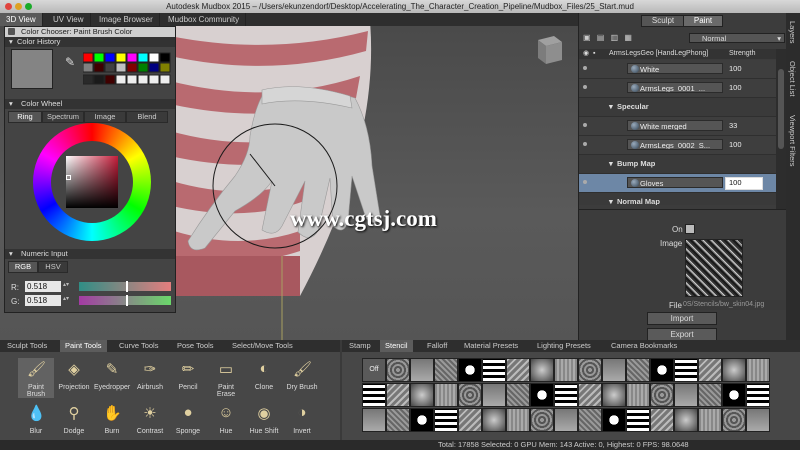 The width and height of the screenshot is (800, 450). What do you see at coordinates (127, 286) in the screenshot?
I see `r-slider-handle` at bounding box center [127, 286].